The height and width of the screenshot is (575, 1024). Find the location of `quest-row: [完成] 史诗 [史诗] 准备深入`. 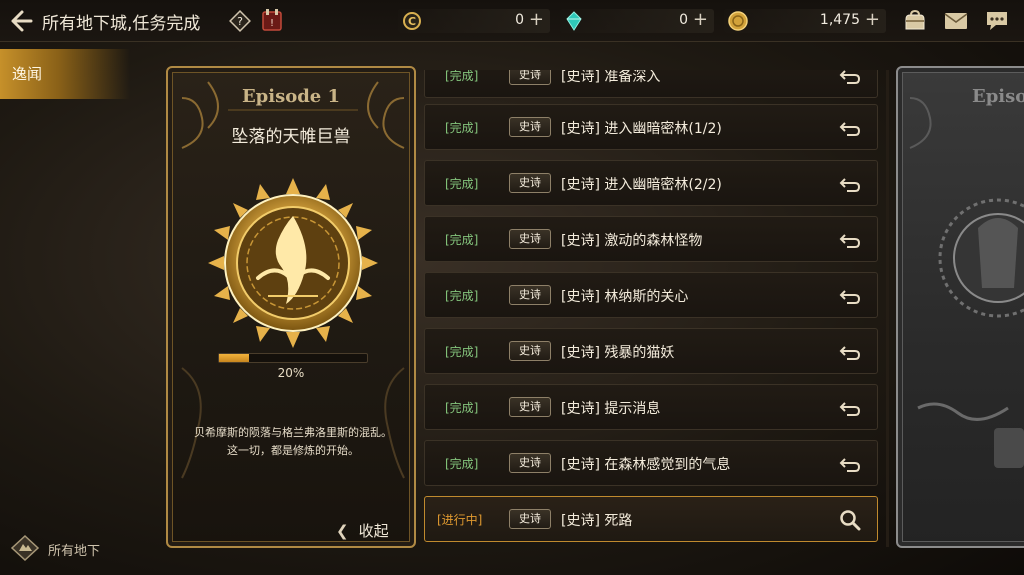

quest-row: [完成] 史诗 [史诗] 准备深入 is located at coordinates (651, 84).